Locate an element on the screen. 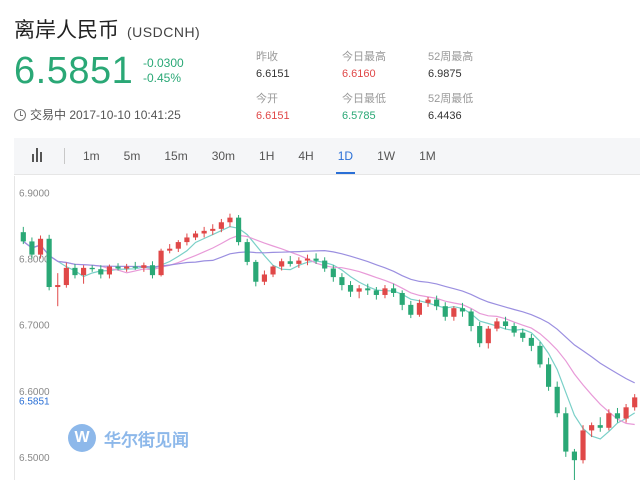 The image size is (640, 485). stat-label: 52周最高 is located at coordinates (451, 57).